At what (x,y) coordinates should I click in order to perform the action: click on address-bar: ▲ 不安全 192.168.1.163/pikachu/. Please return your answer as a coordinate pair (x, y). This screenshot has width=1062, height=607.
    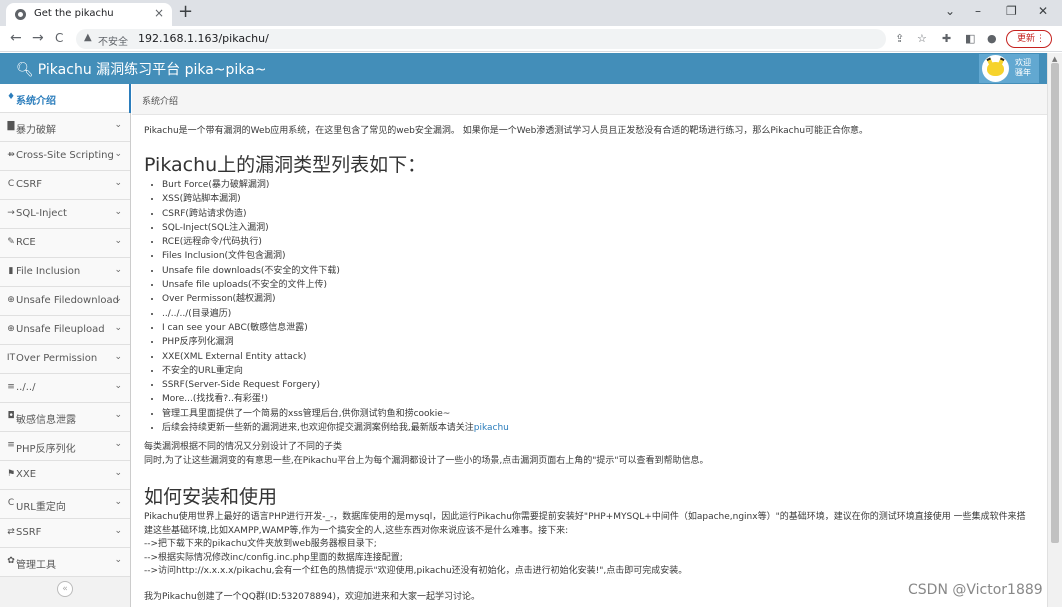
    Looking at the image, I should click on (481, 39).